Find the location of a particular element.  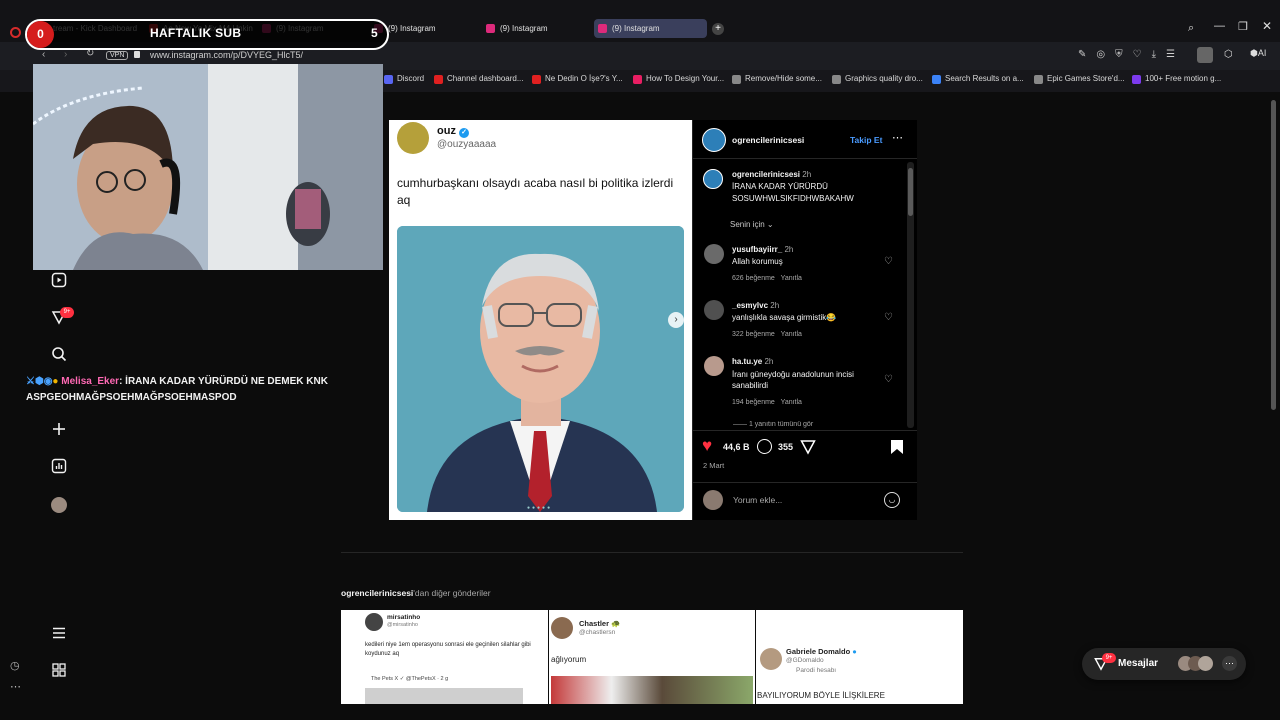

comment-user: ha.tu.ye 2h is located at coordinates (752, 361).